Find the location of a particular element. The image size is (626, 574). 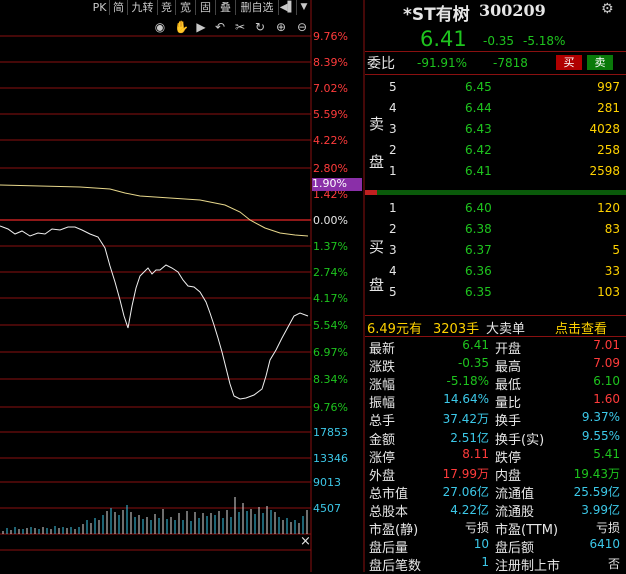

order-price: 6.38 is located at coordinates (478, 229).